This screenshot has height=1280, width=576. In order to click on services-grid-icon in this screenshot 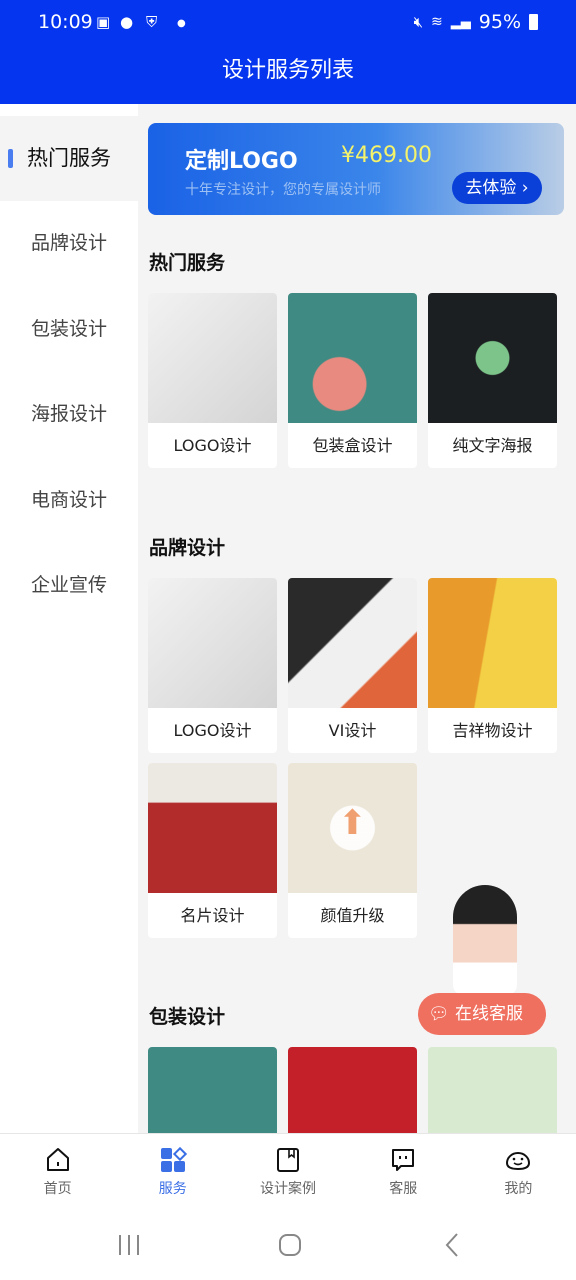, I will do `click(173, 1159)`.